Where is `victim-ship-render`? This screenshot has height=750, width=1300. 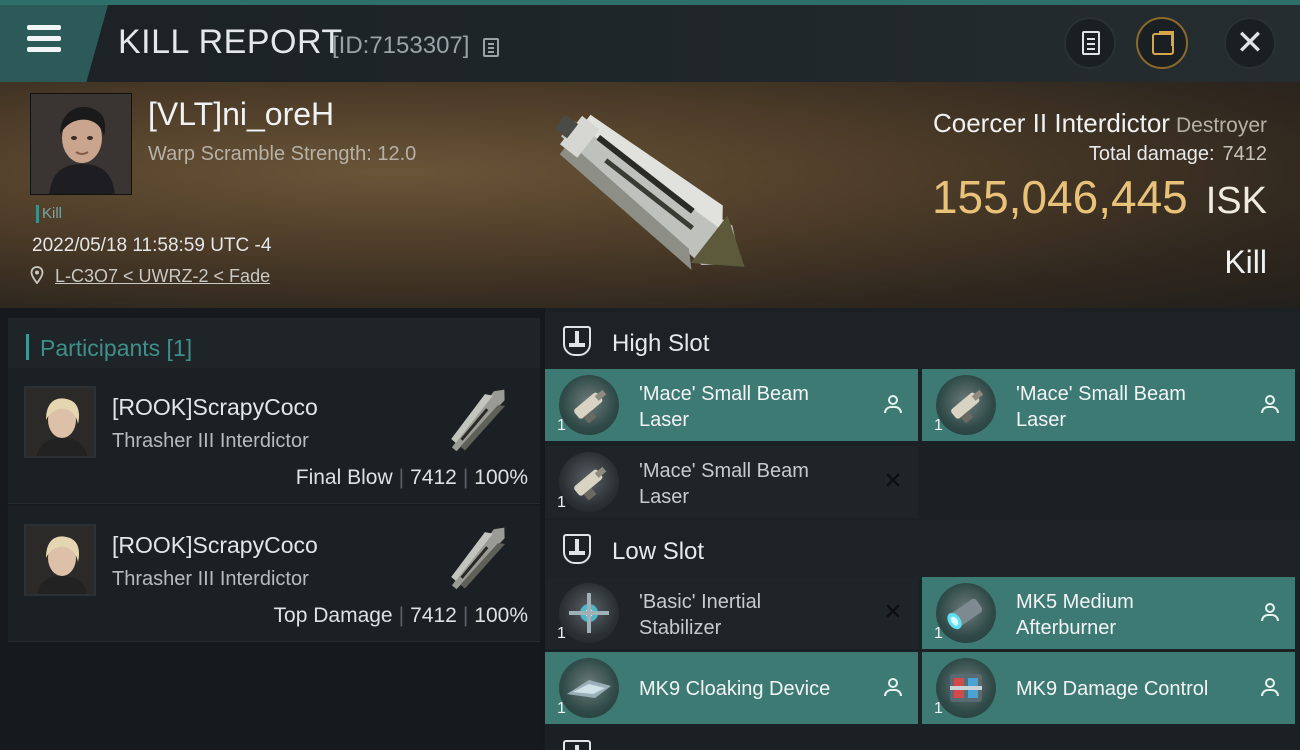
victim-ship-render is located at coordinates (650, 193).